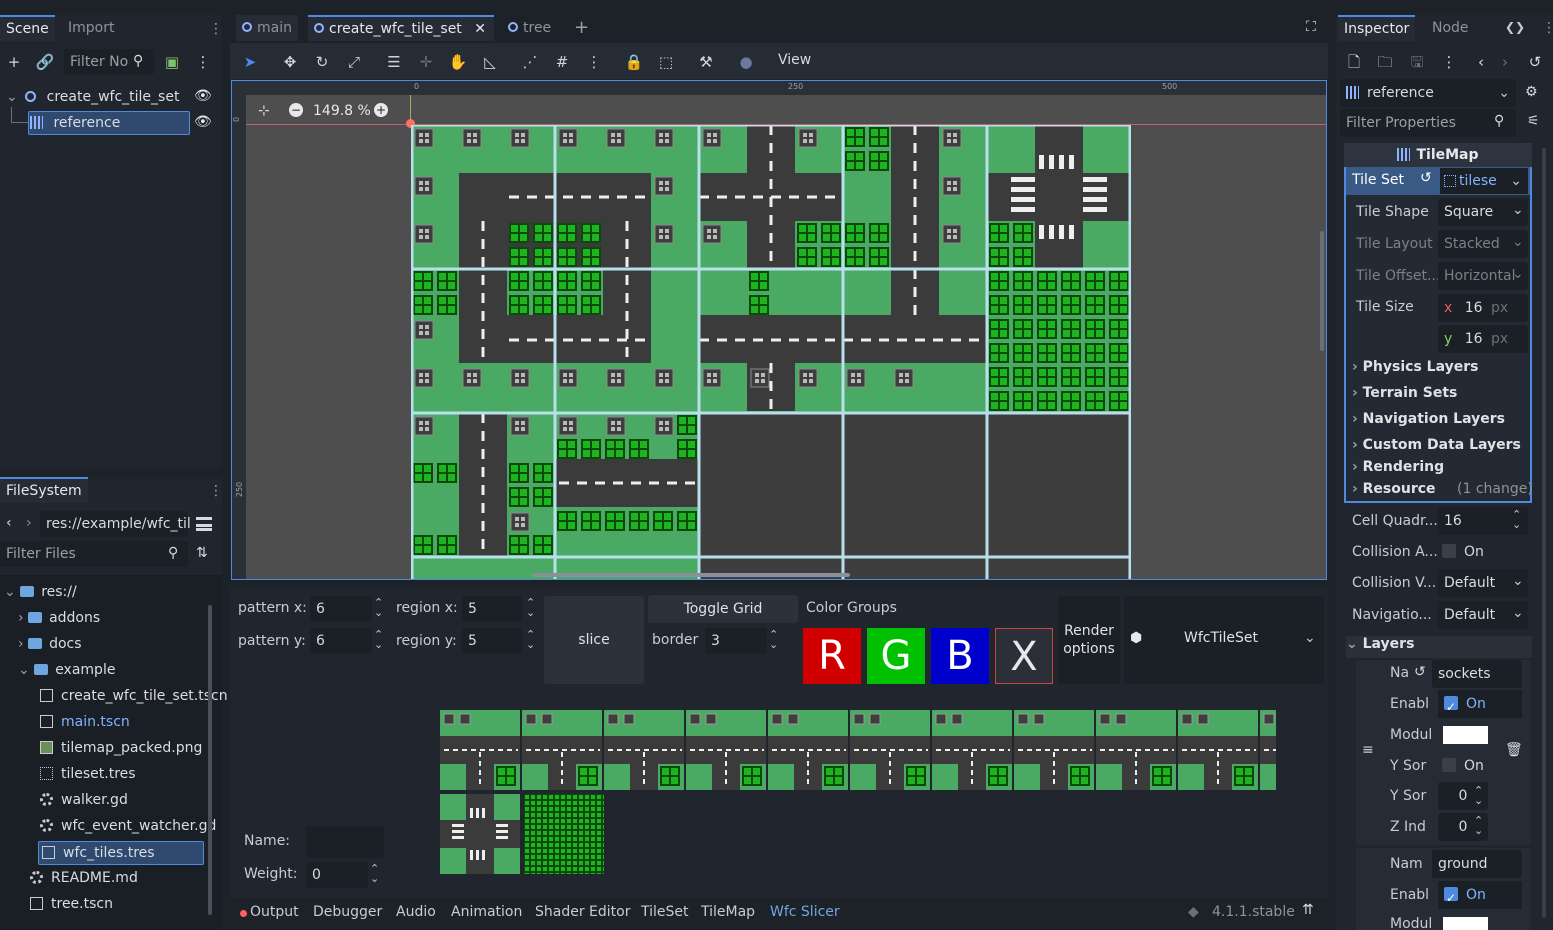 This screenshot has height=930, width=1553. What do you see at coordinates (381, 110) in the screenshot?
I see `zoom-in-icon: +` at bounding box center [381, 110].